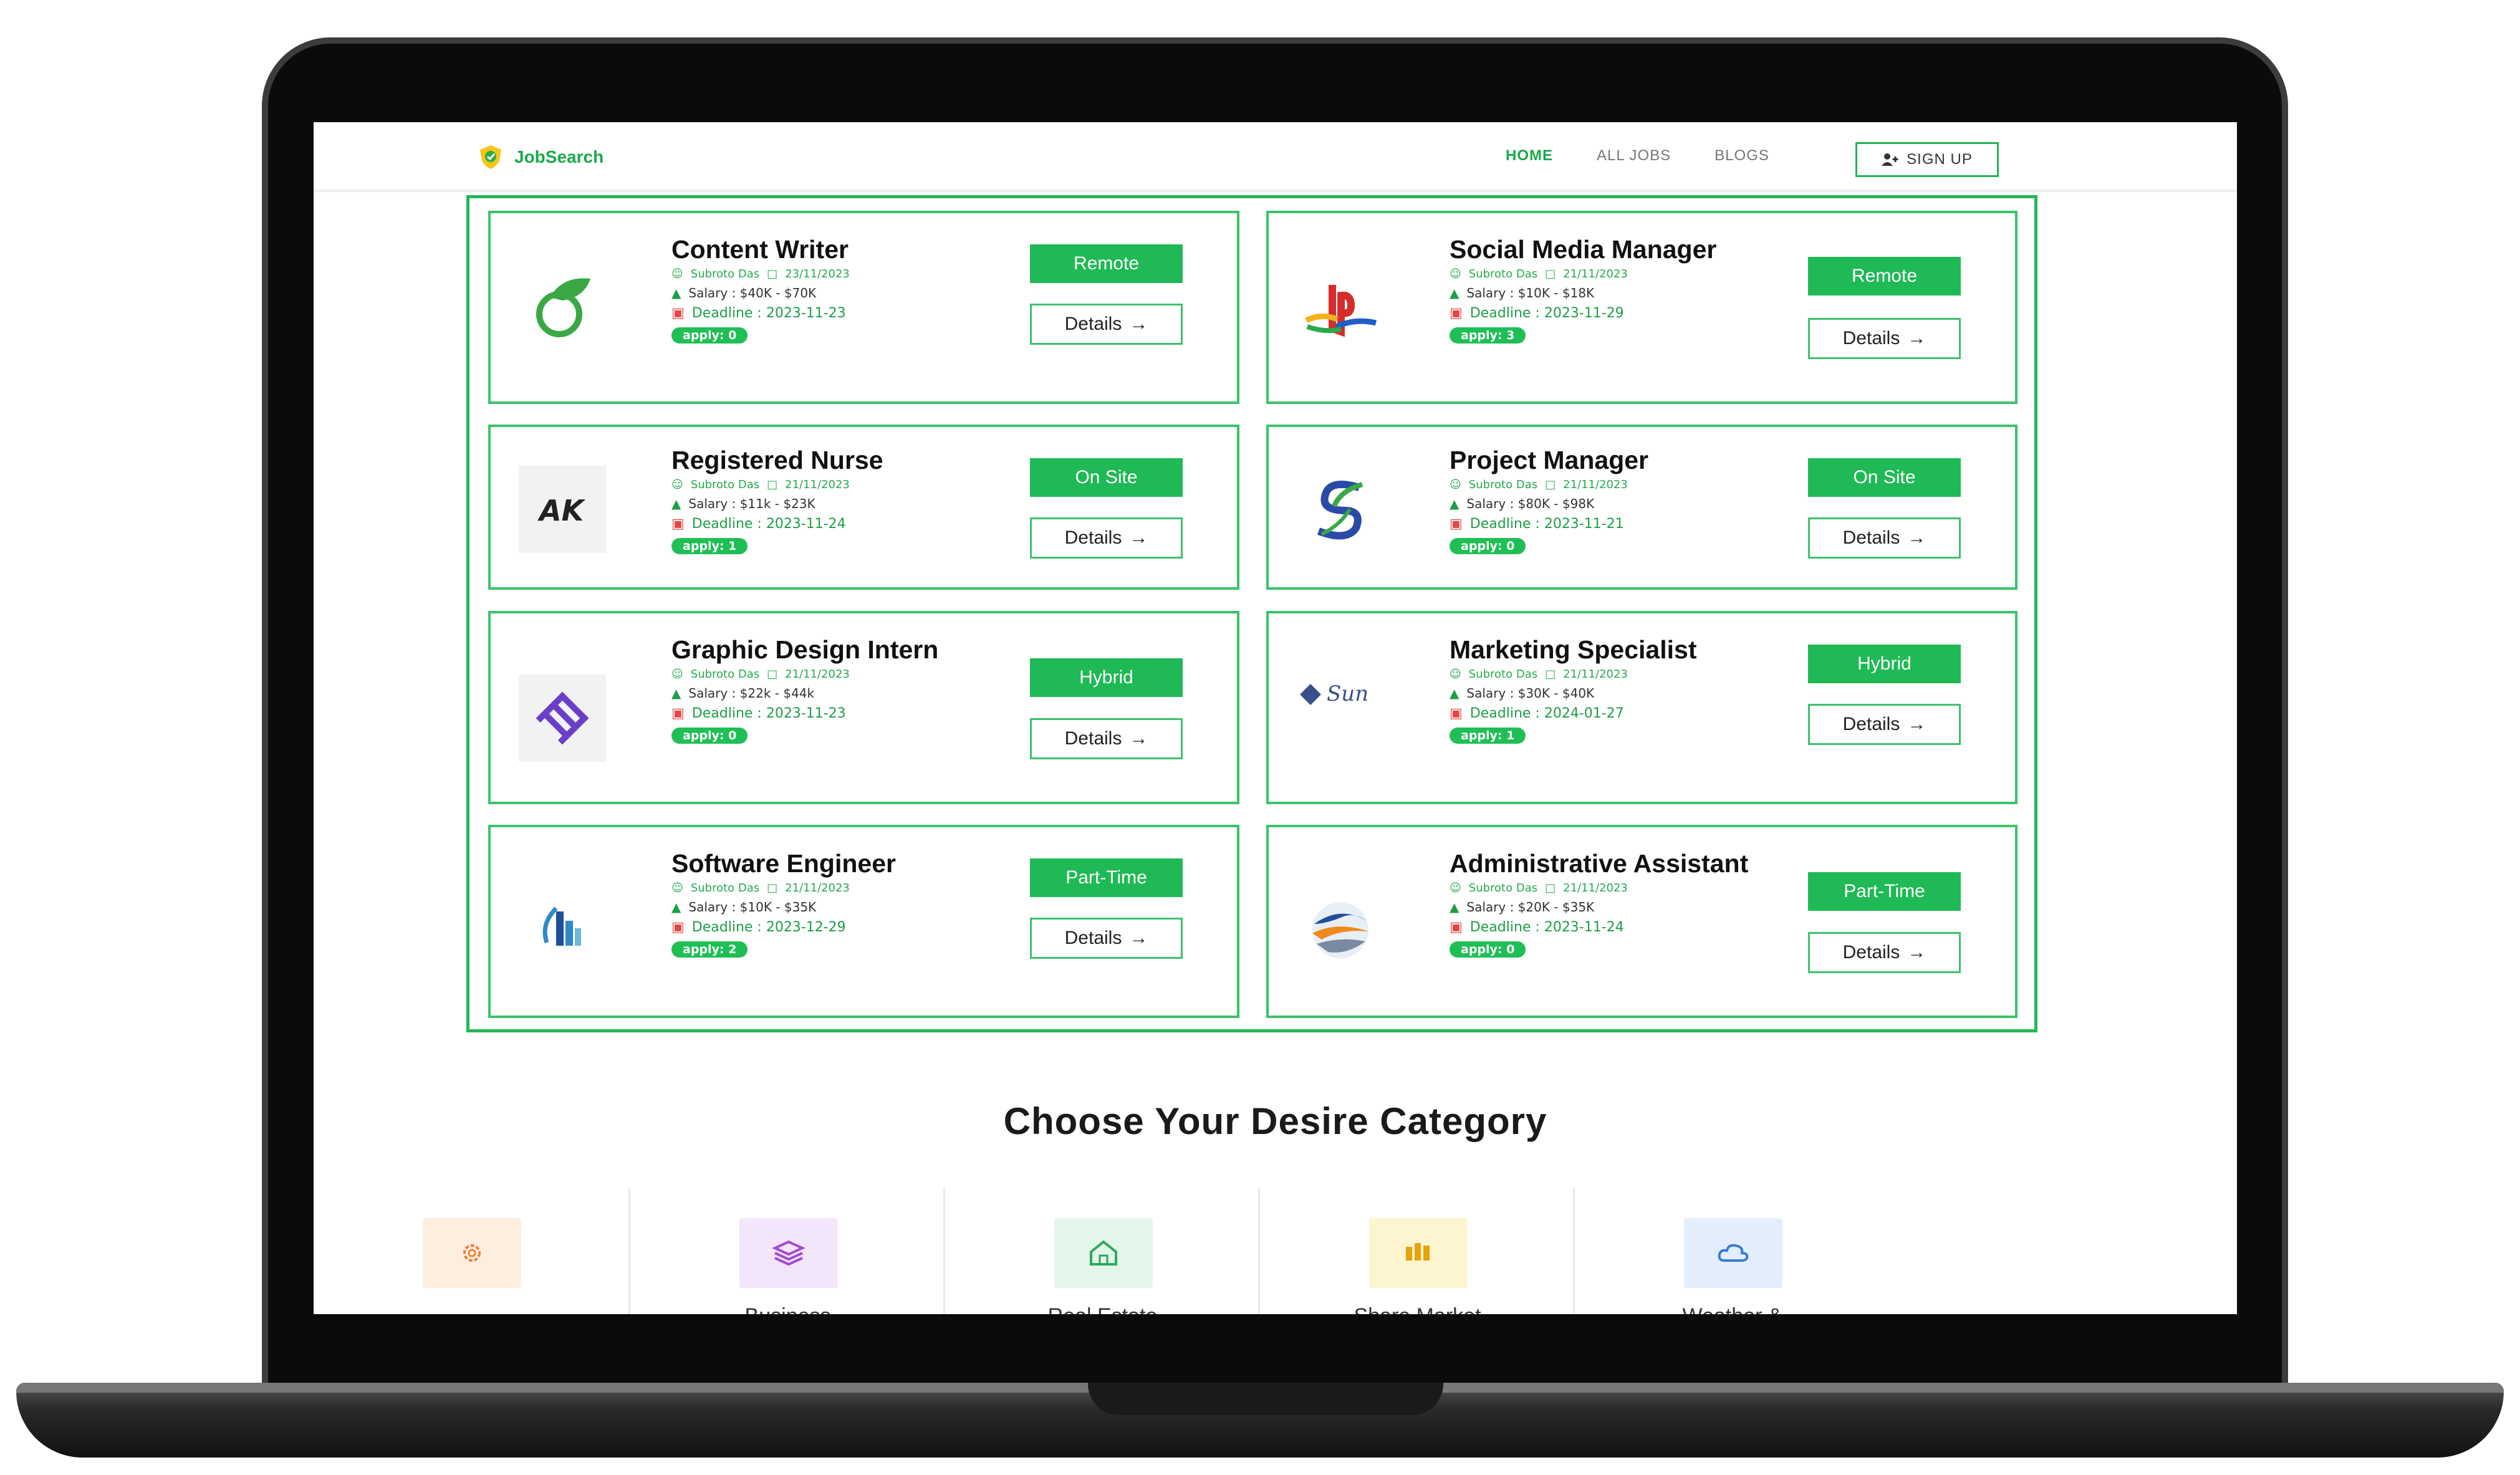 The width and height of the screenshot is (2520, 1475). What do you see at coordinates (1634, 156) in the screenshot?
I see `nav-all-jobs: ALL JOBS` at bounding box center [1634, 156].